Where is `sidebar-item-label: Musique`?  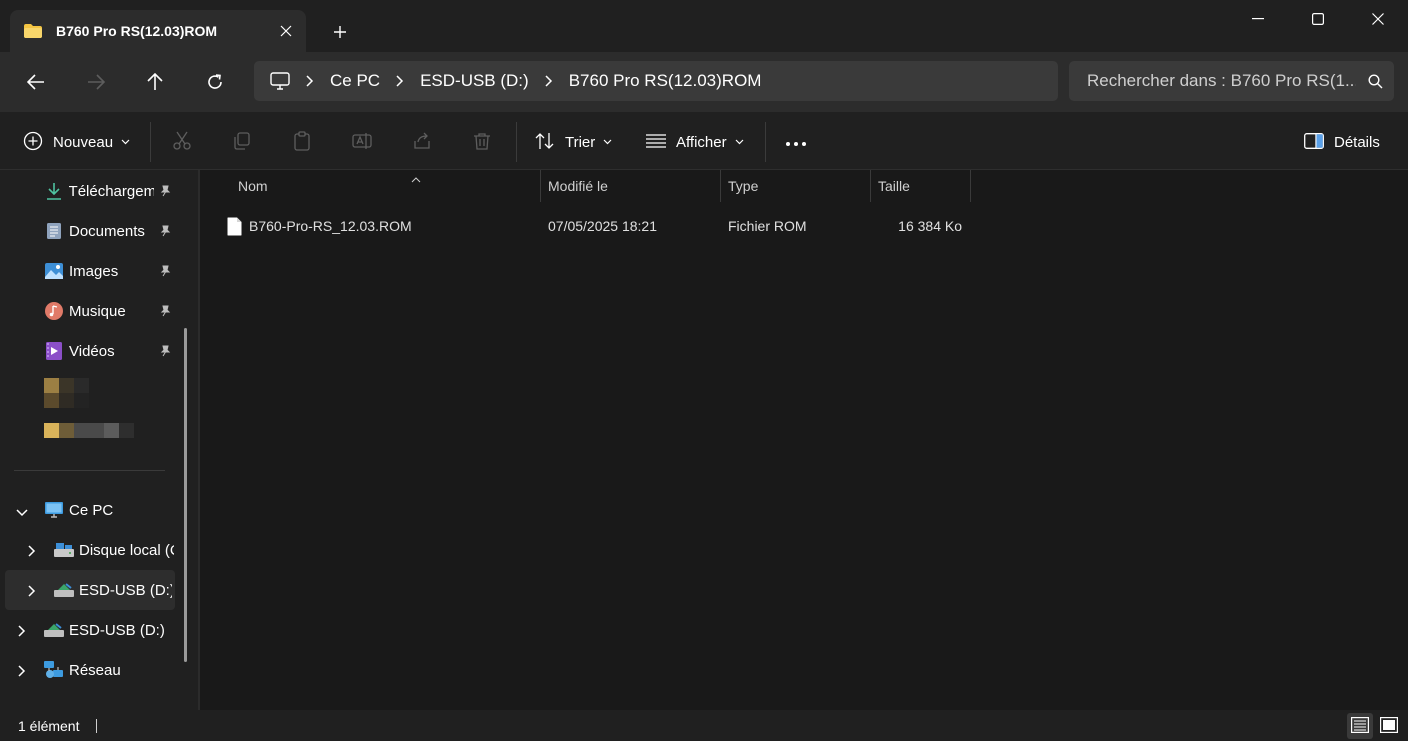 sidebar-item-label: Musique is located at coordinates (97, 311).